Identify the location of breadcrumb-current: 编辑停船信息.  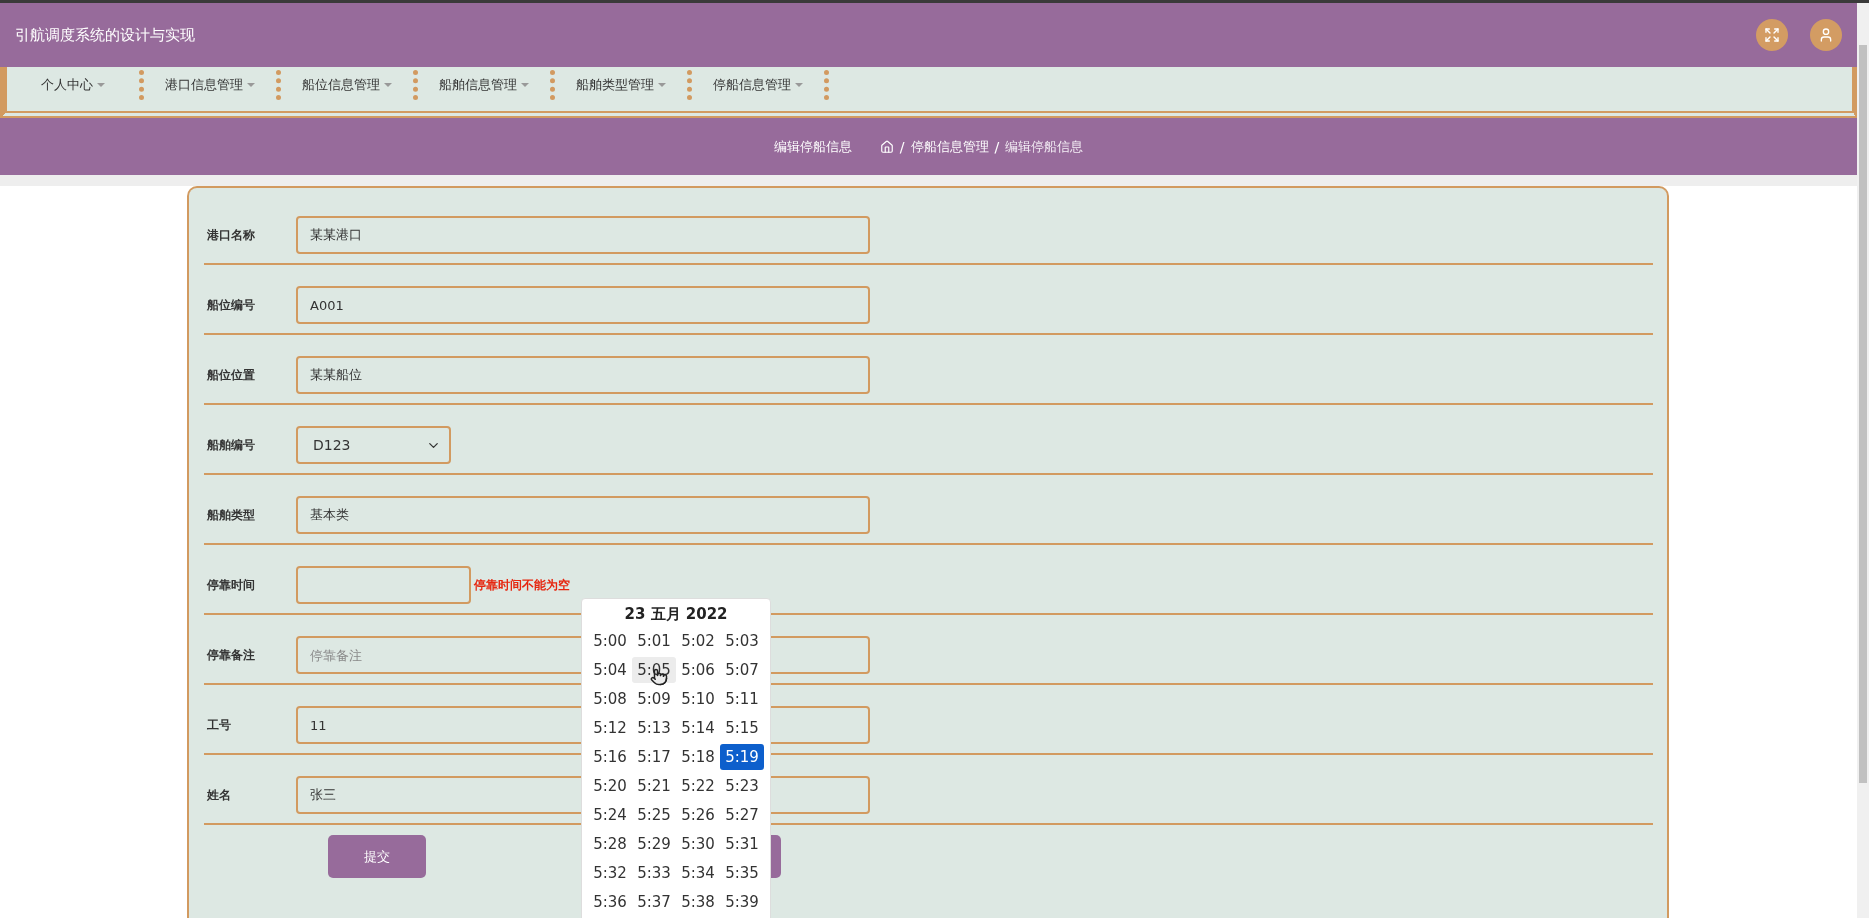
(1044, 146).